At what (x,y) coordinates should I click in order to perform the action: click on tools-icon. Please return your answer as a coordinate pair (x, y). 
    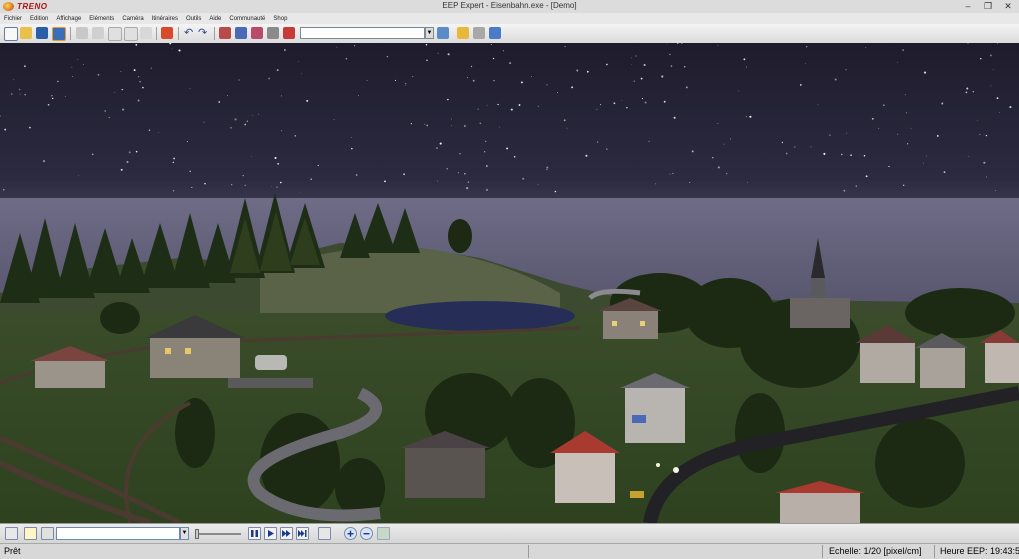
    Looking at the image, I should click on (479, 33).